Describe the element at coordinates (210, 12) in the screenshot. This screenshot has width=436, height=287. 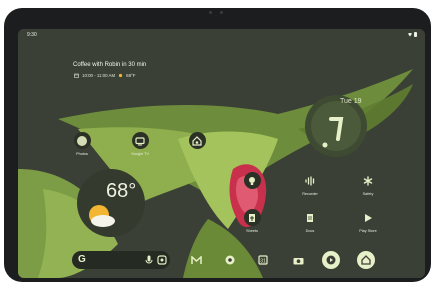
I see `front-camera` at that location.